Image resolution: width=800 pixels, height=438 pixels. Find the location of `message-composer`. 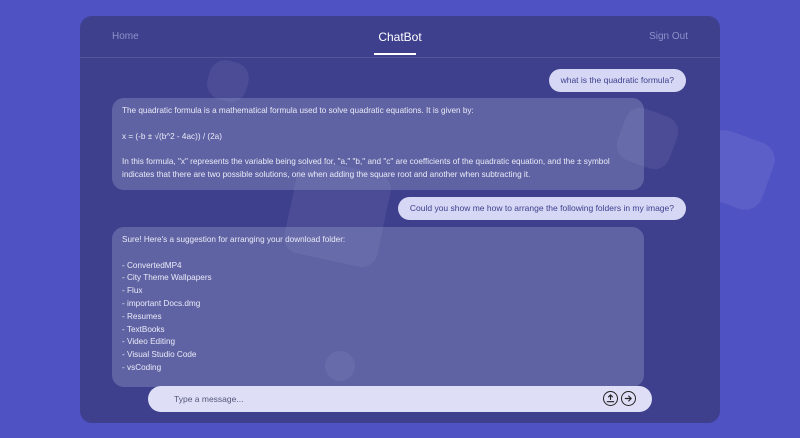

message-composer is located at coordinates (400, 399).